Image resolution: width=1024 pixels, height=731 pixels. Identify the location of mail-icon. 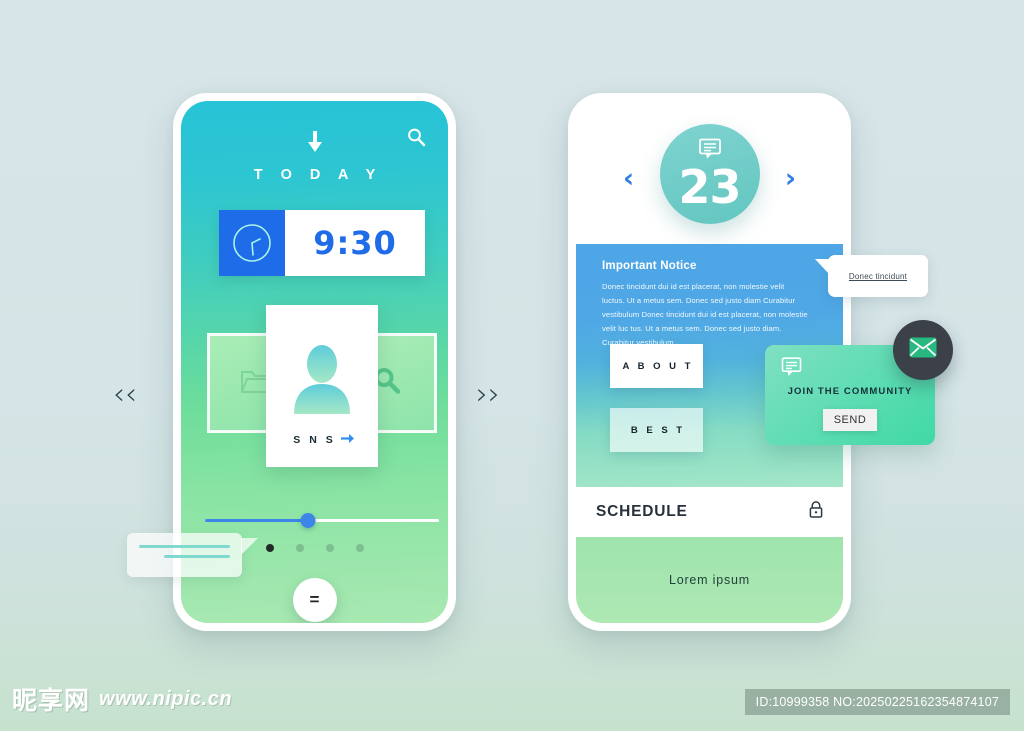
(923, 350).